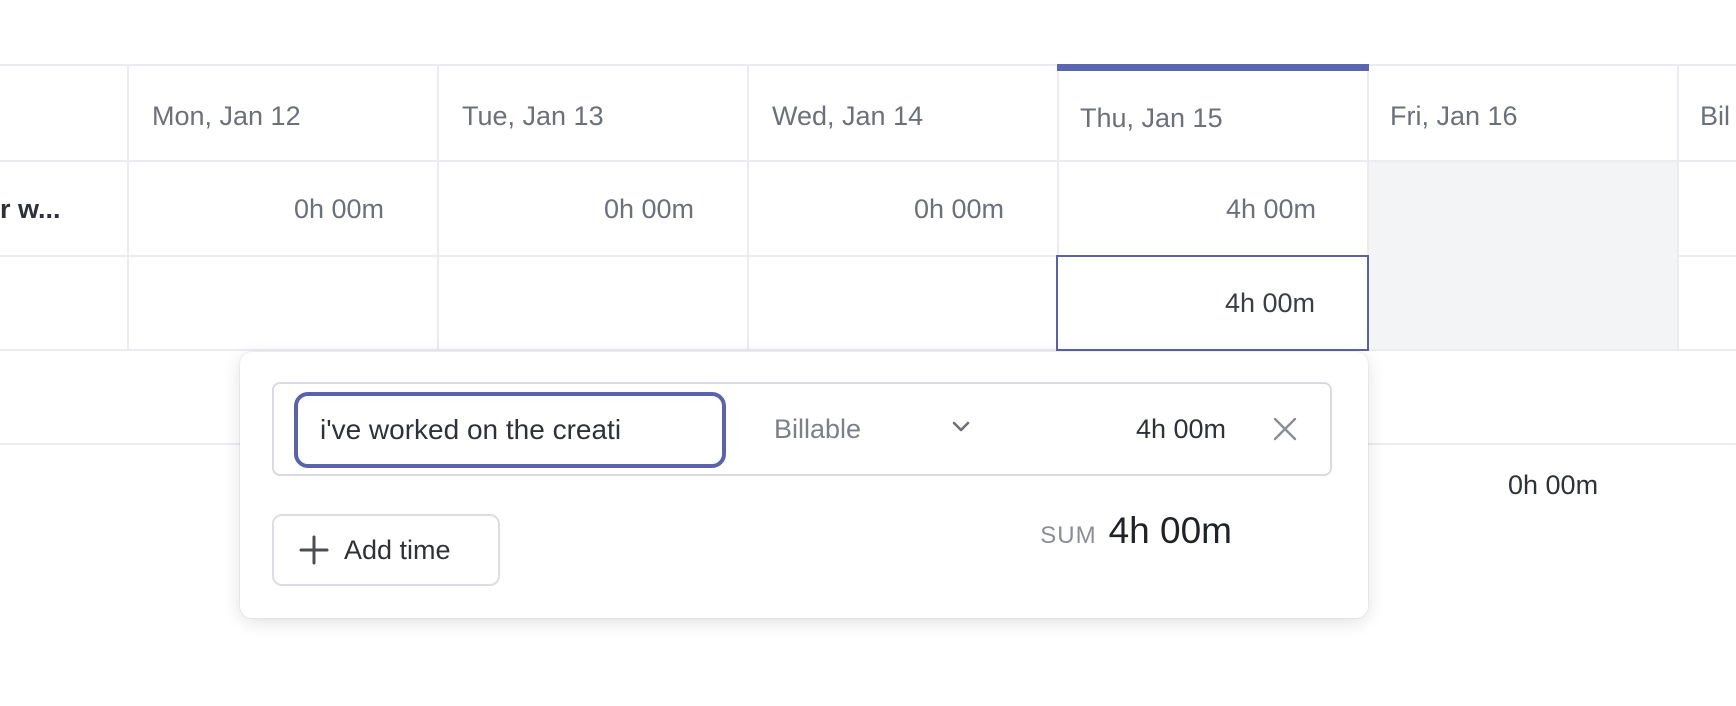 The height and width of the screenshot is (706, 1736). Describe the element at coordinates (1212, 118) in the screenshot. I see `column-header-thu: Thu, Jan 15` at that location.